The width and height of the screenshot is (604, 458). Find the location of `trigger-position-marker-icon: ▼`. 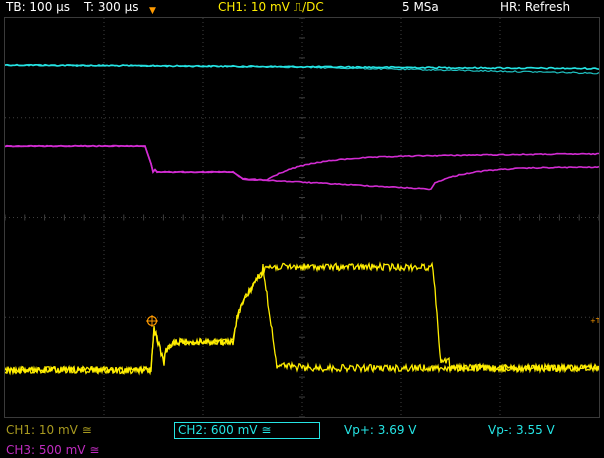

trigger-position-marker-icon: ▼ is located at coordinates (152, 11).